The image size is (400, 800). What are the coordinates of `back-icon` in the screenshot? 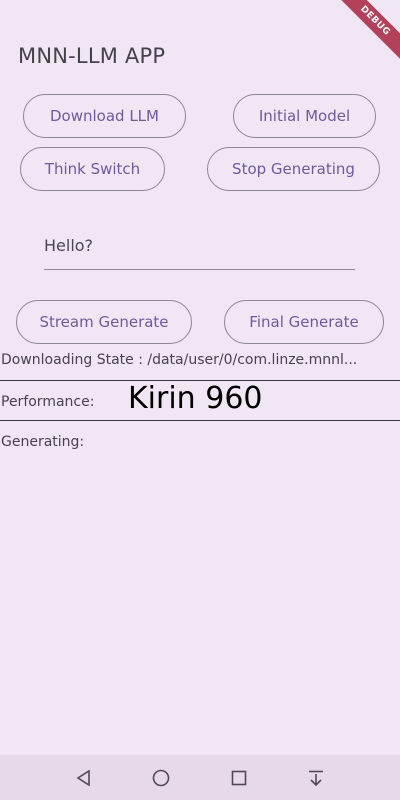 It's located at (83, 777).